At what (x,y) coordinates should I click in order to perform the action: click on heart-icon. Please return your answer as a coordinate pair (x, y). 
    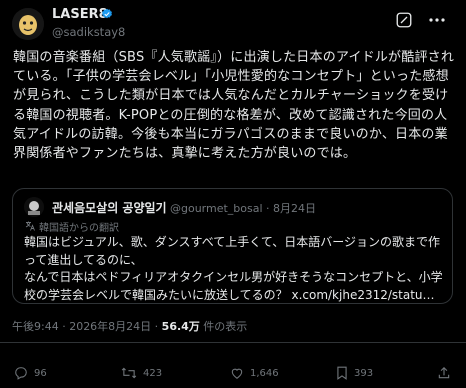
    Looking at the image, I should click on (237, 373).